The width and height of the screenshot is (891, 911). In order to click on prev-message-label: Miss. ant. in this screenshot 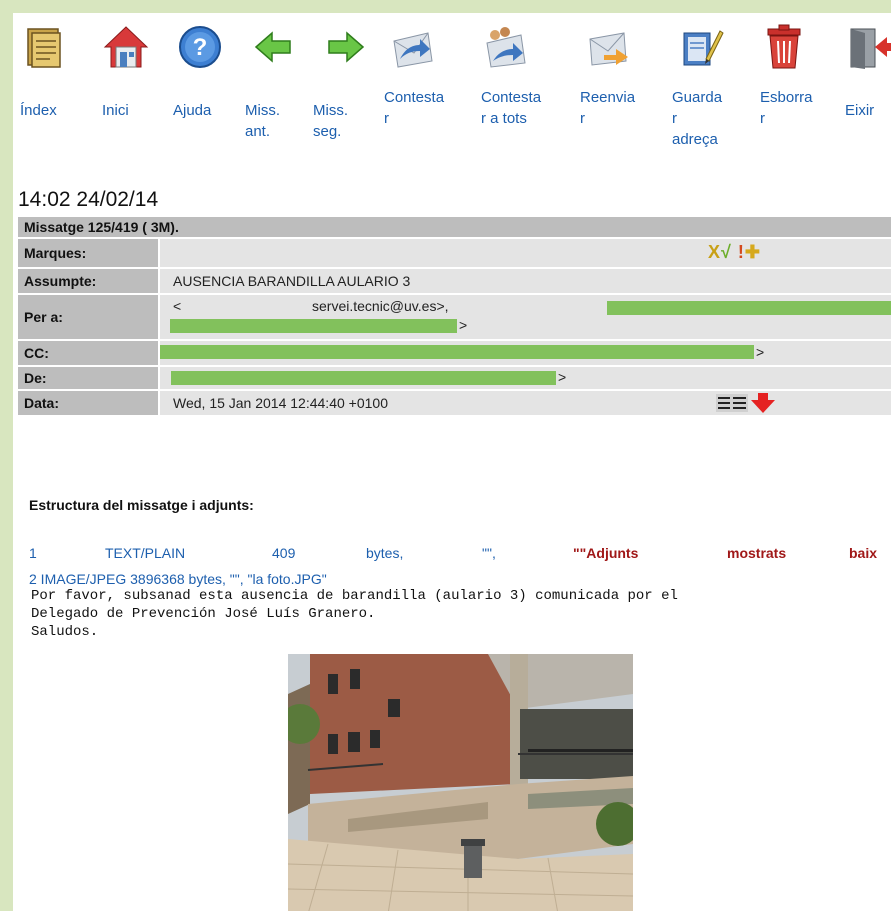, I will do `click(262, 121)`.